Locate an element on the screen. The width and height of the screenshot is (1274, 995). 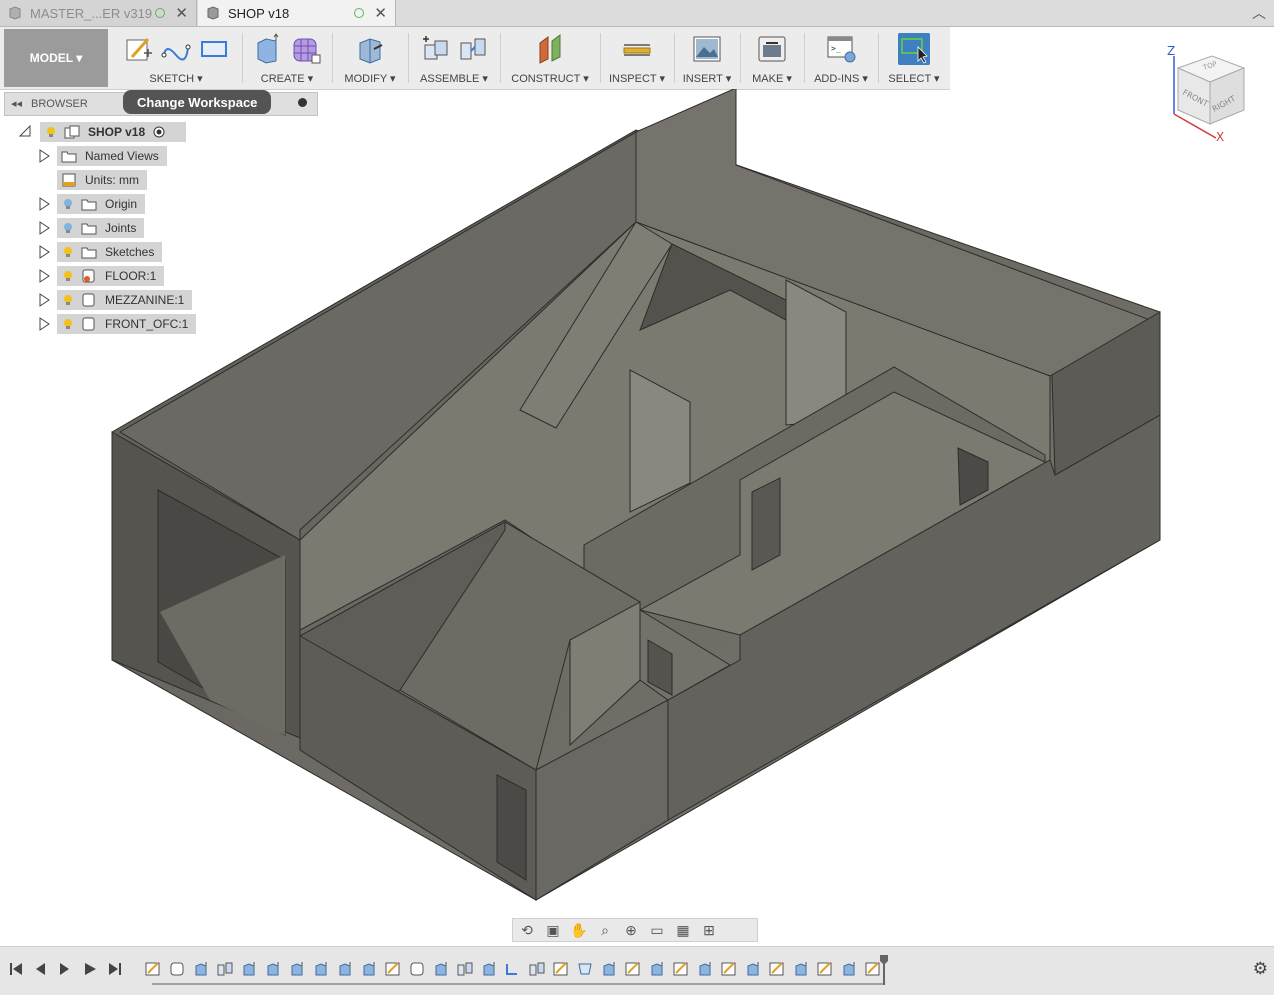
sketch-group: SKETCH ▾ is located at coordinates (176, 58).